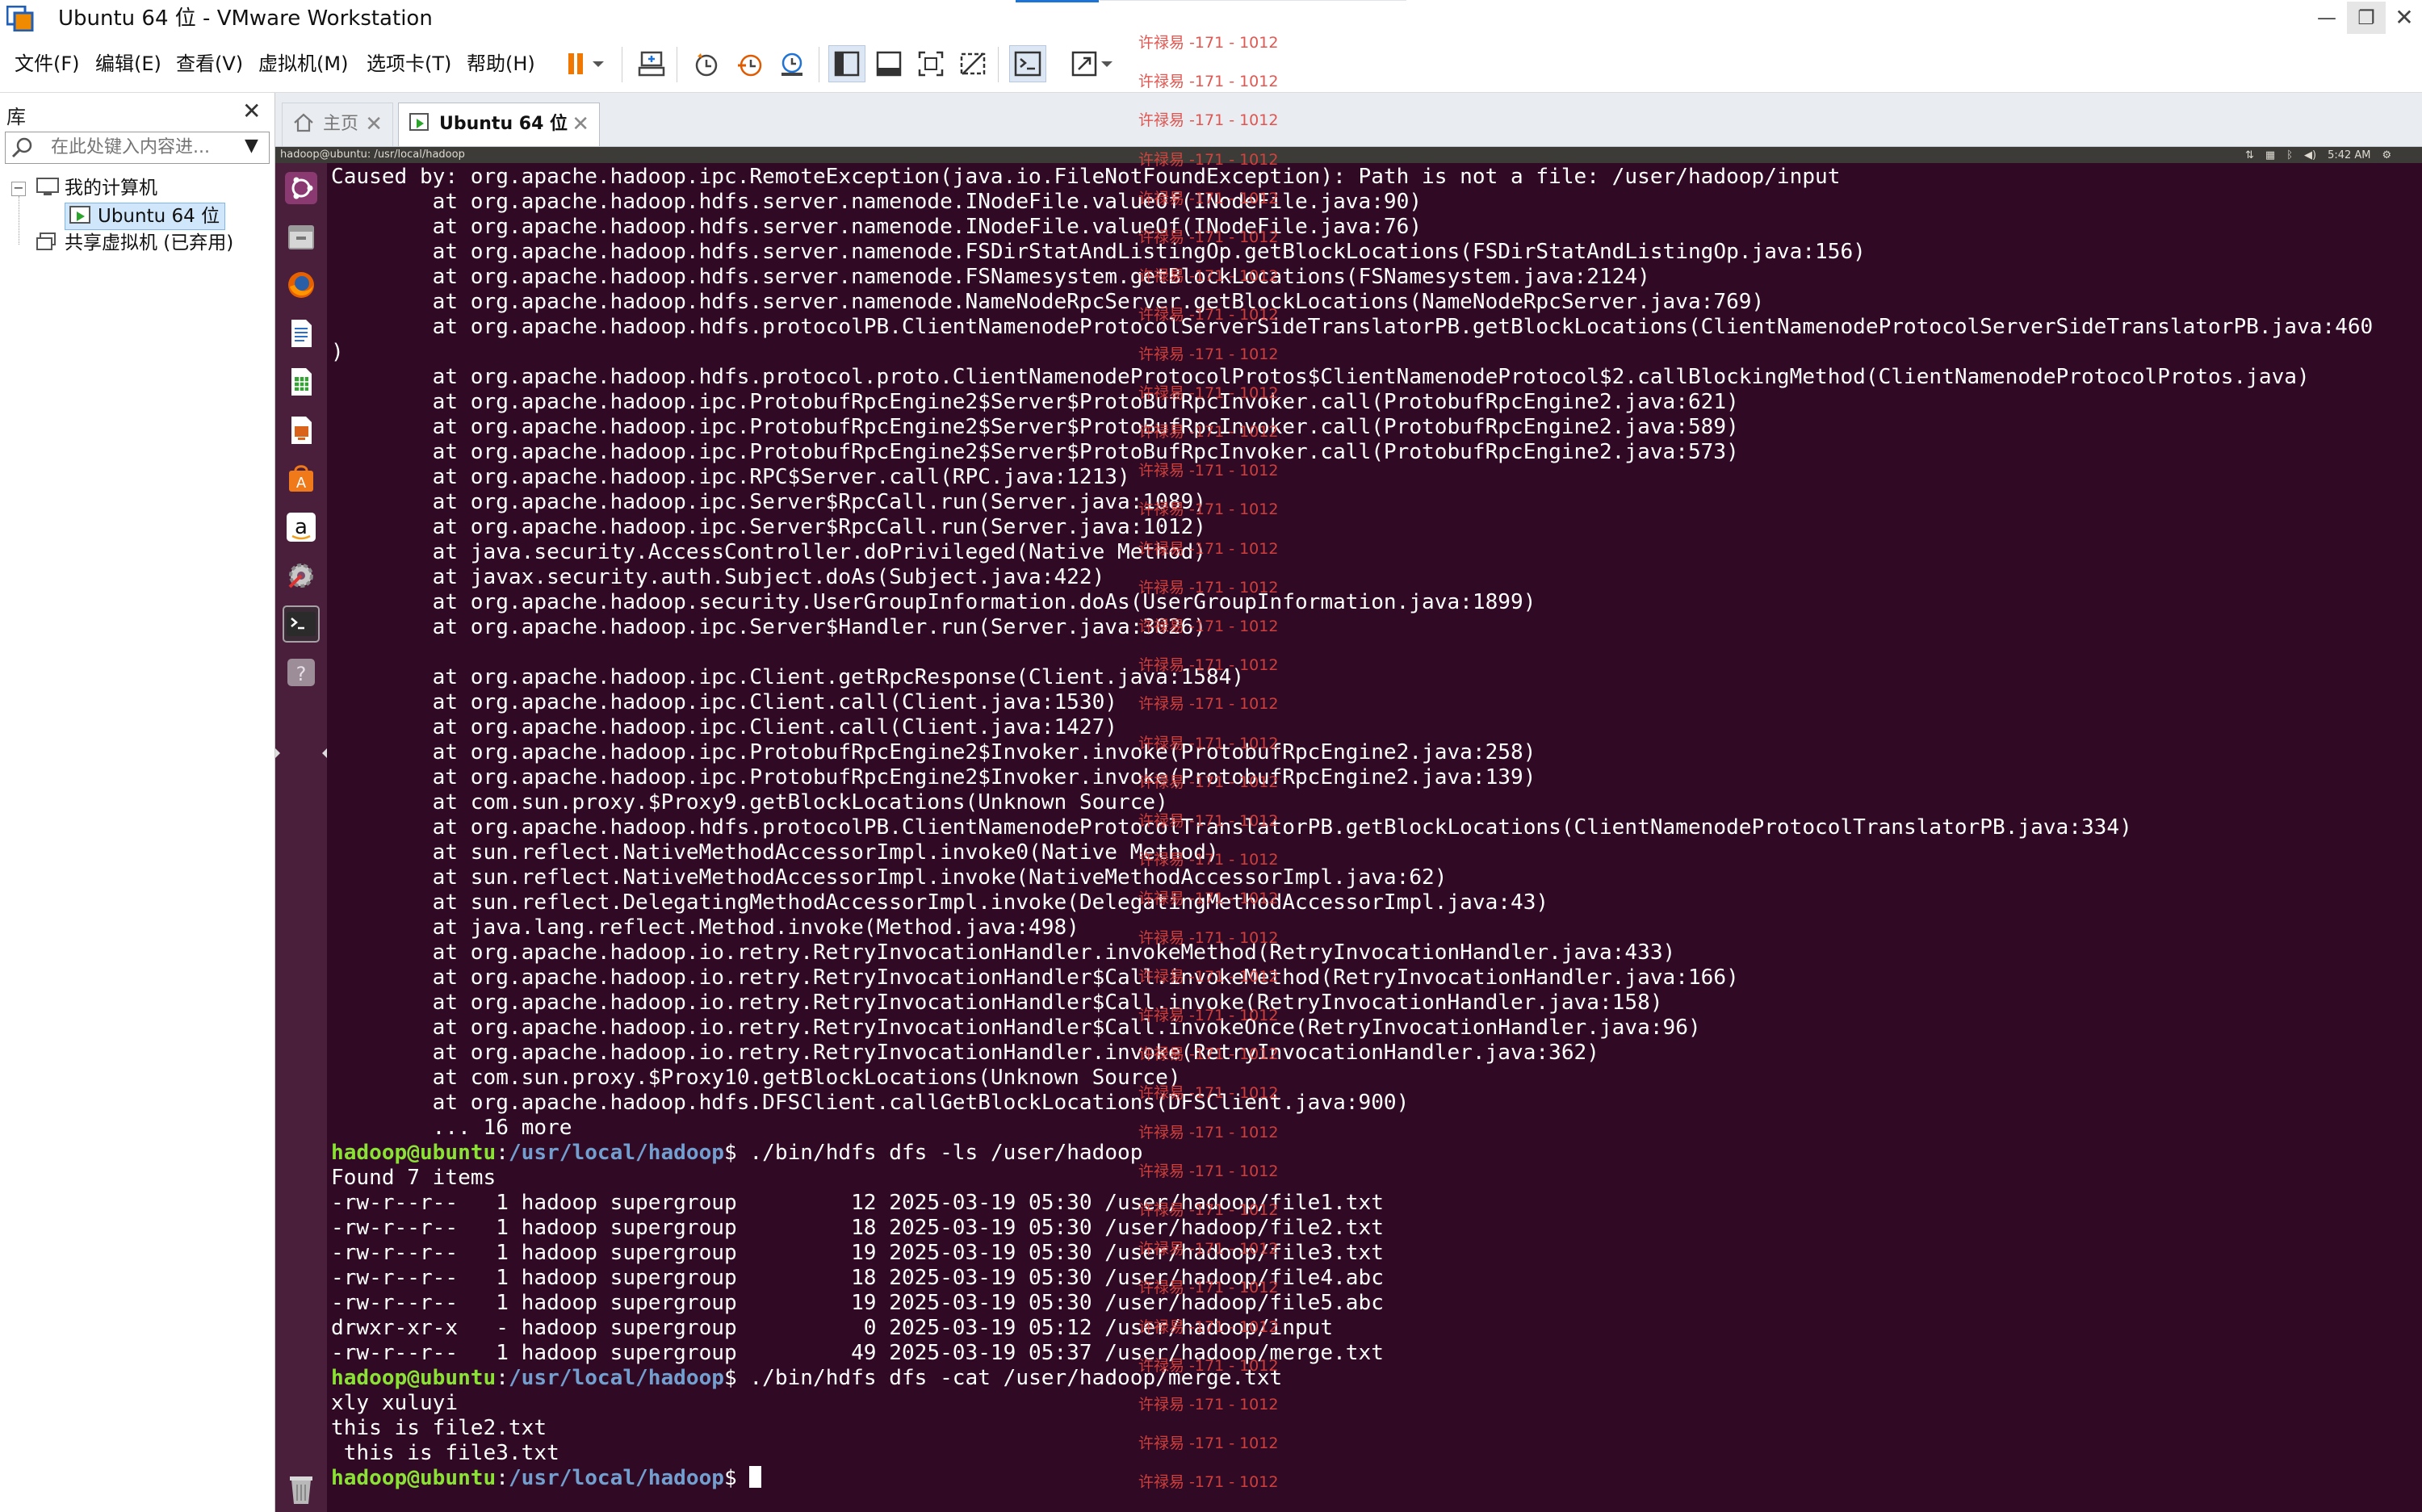 This screenshot has height=1512, width=2422. I want to click on launcher-trash, so click(301, 1489).